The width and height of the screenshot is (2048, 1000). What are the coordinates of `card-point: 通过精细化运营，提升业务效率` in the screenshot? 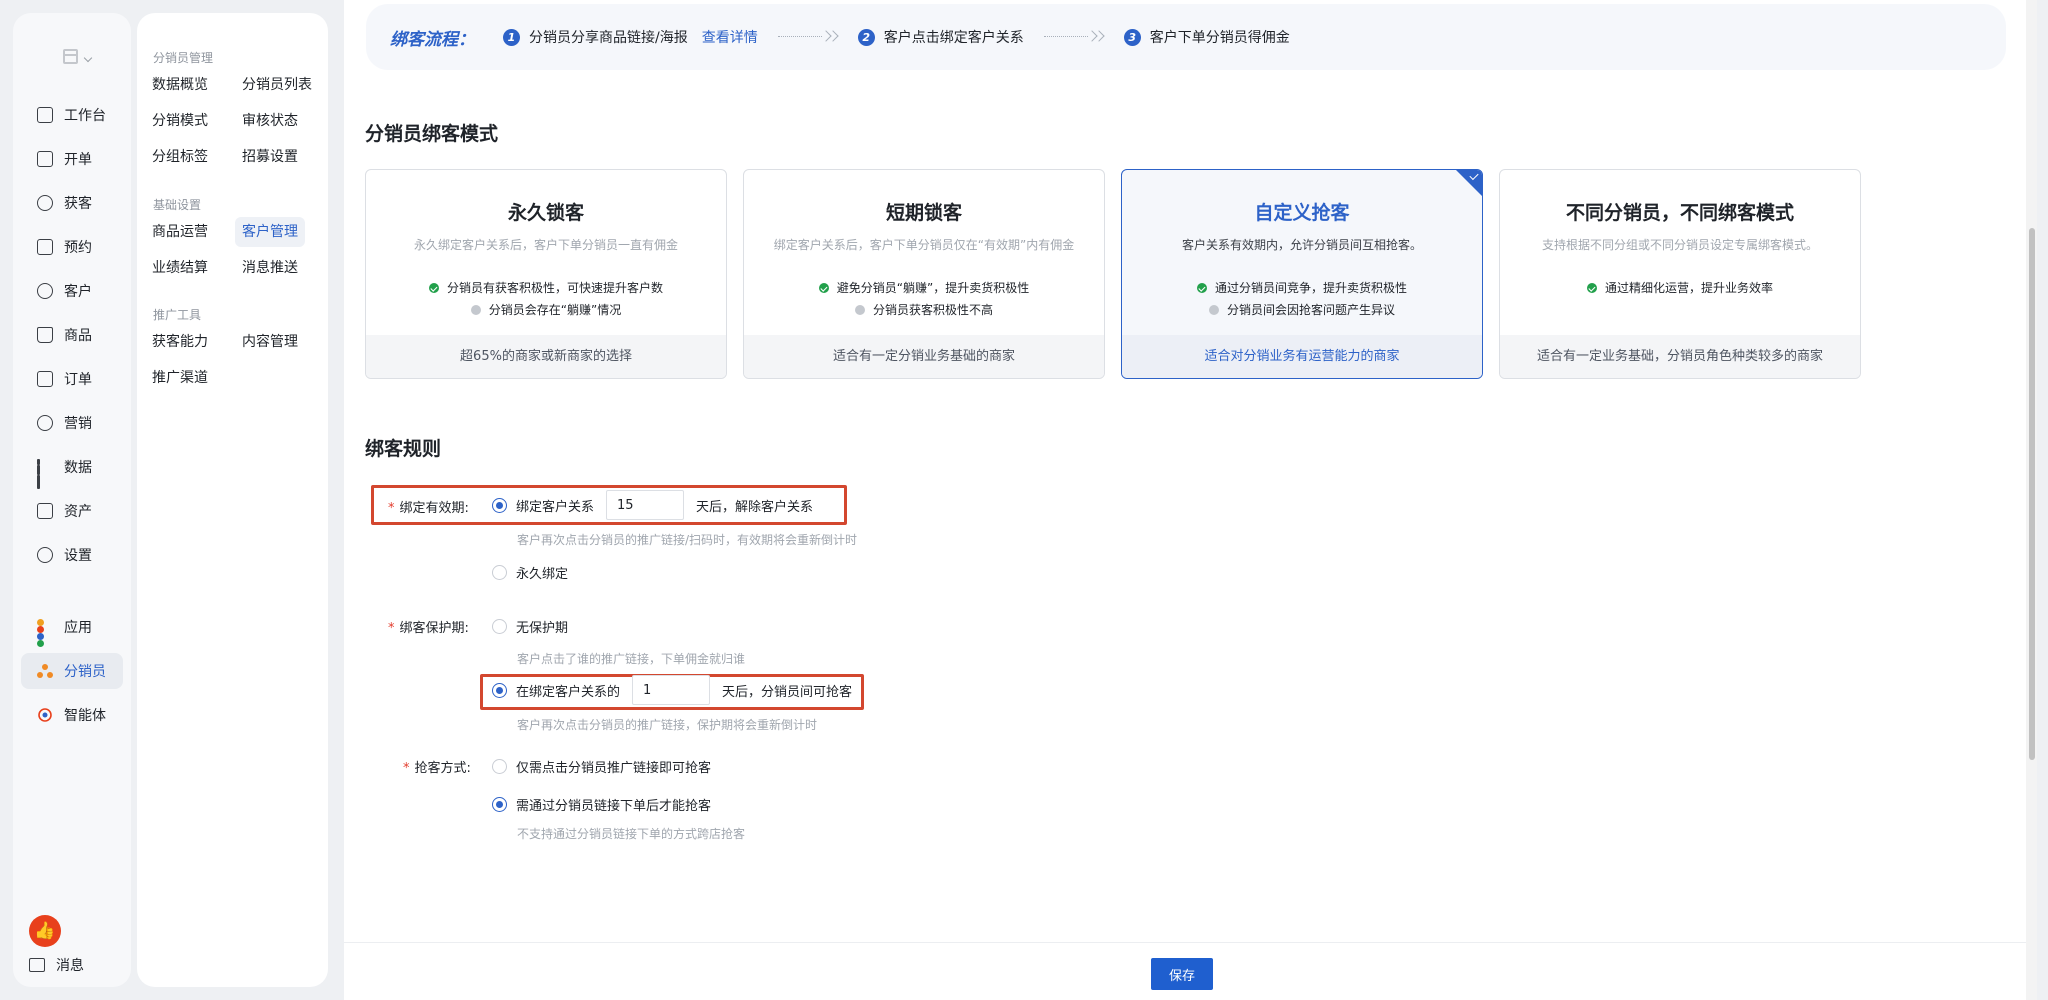 It's located at (1679, 288).